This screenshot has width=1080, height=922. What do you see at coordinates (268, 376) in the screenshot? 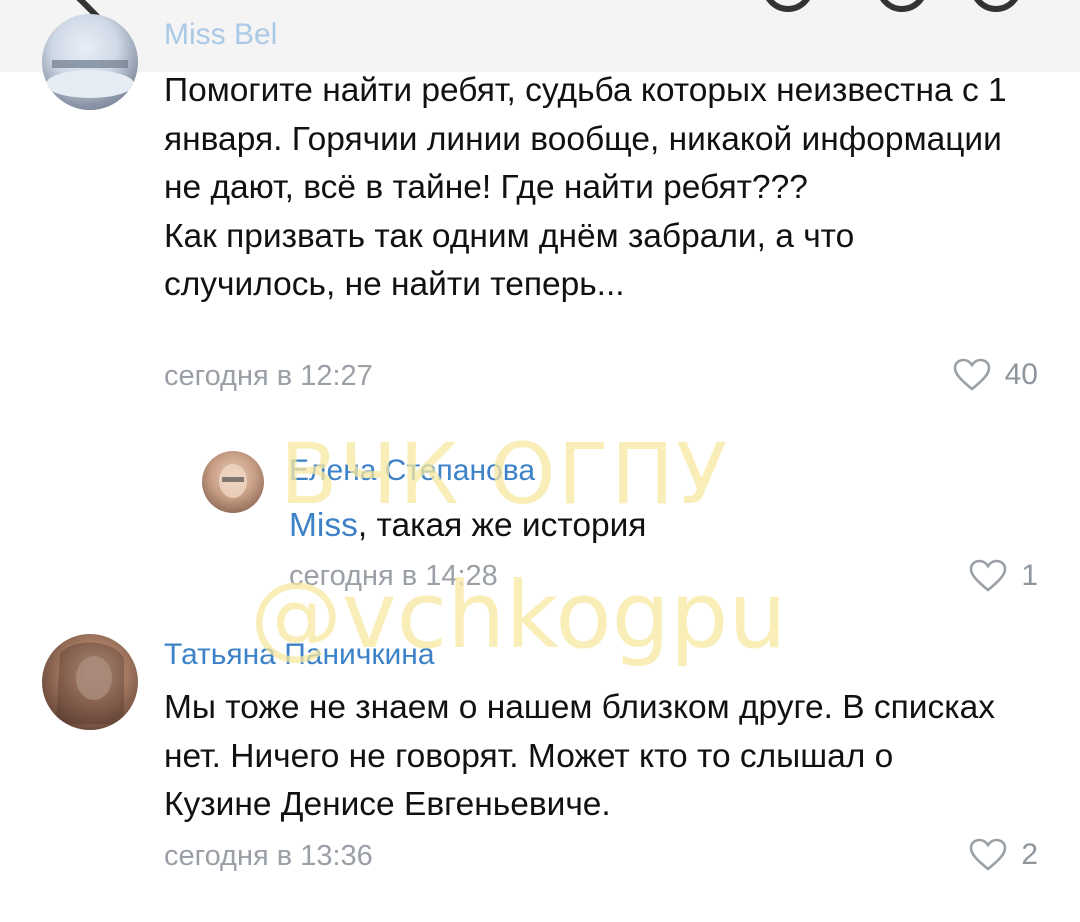
I see `comment-time: сегодня в 12:27` at bounding box center [268, 376].